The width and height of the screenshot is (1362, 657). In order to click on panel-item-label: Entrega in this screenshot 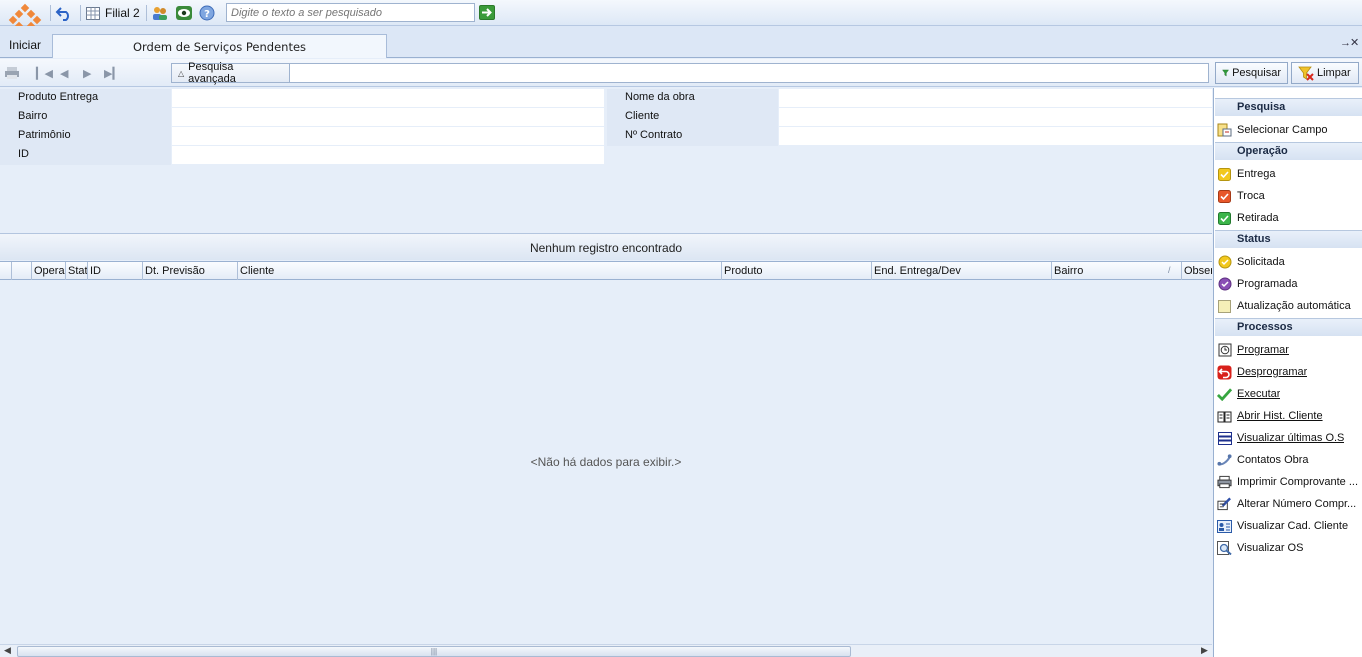, I will do `click(1256, 174)`.